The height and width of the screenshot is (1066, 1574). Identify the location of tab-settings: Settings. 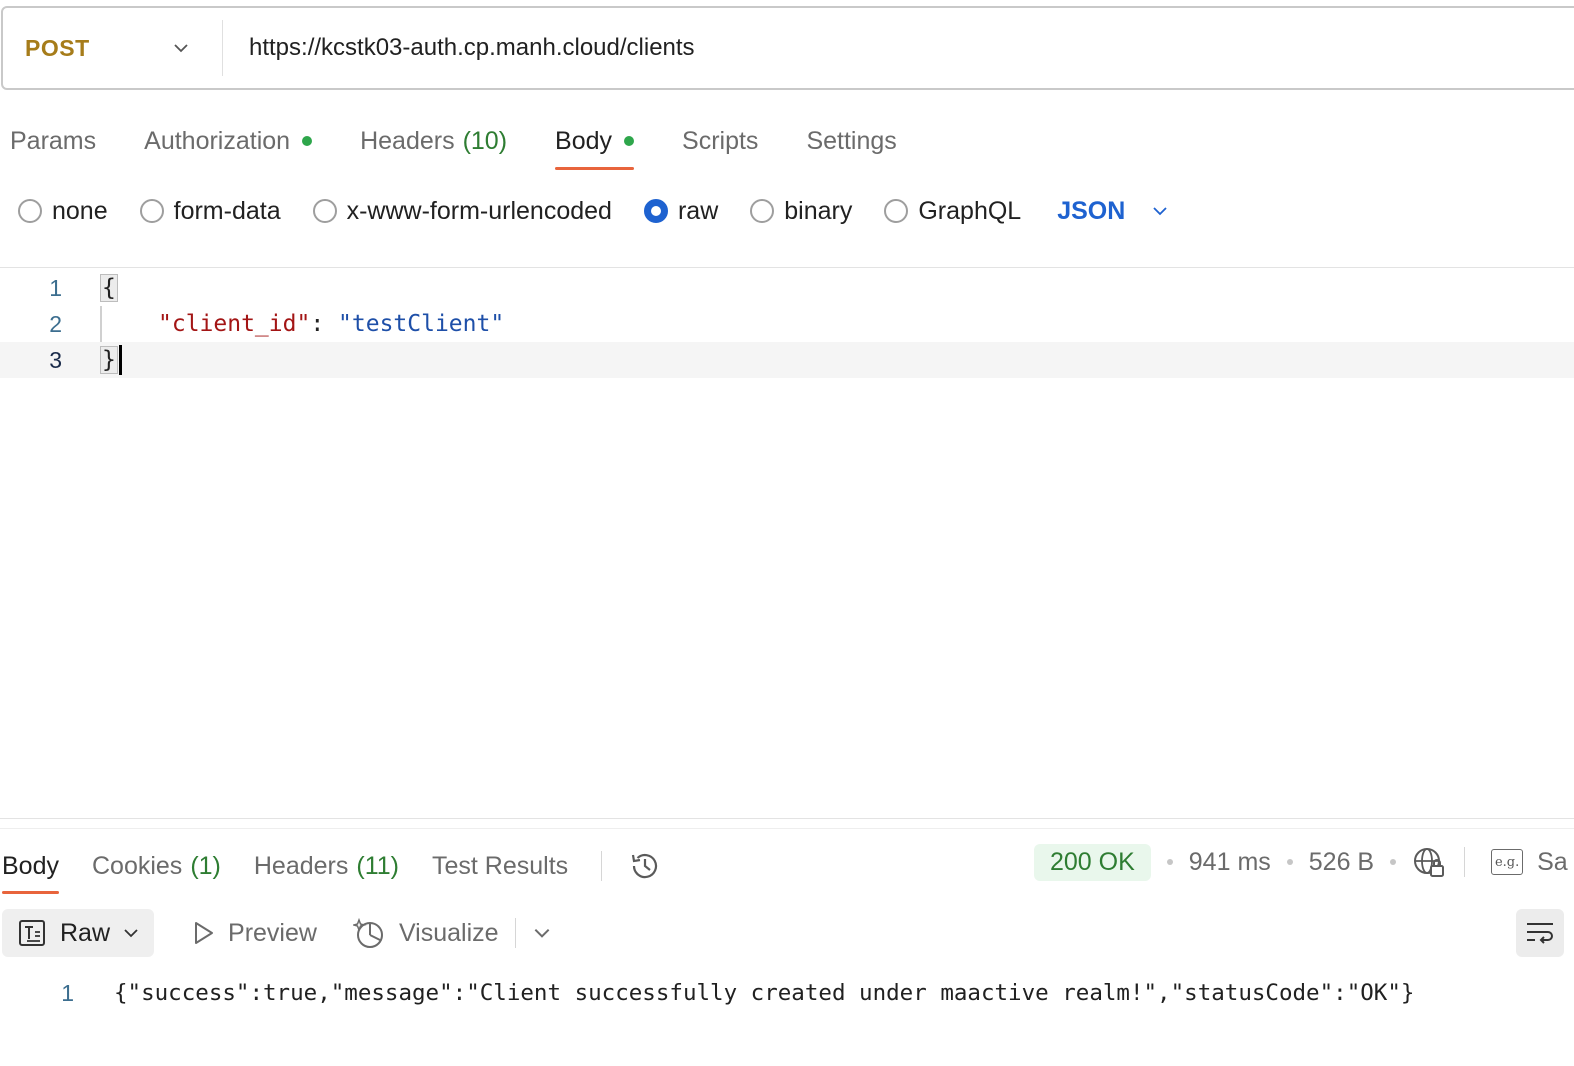
(851, 141).